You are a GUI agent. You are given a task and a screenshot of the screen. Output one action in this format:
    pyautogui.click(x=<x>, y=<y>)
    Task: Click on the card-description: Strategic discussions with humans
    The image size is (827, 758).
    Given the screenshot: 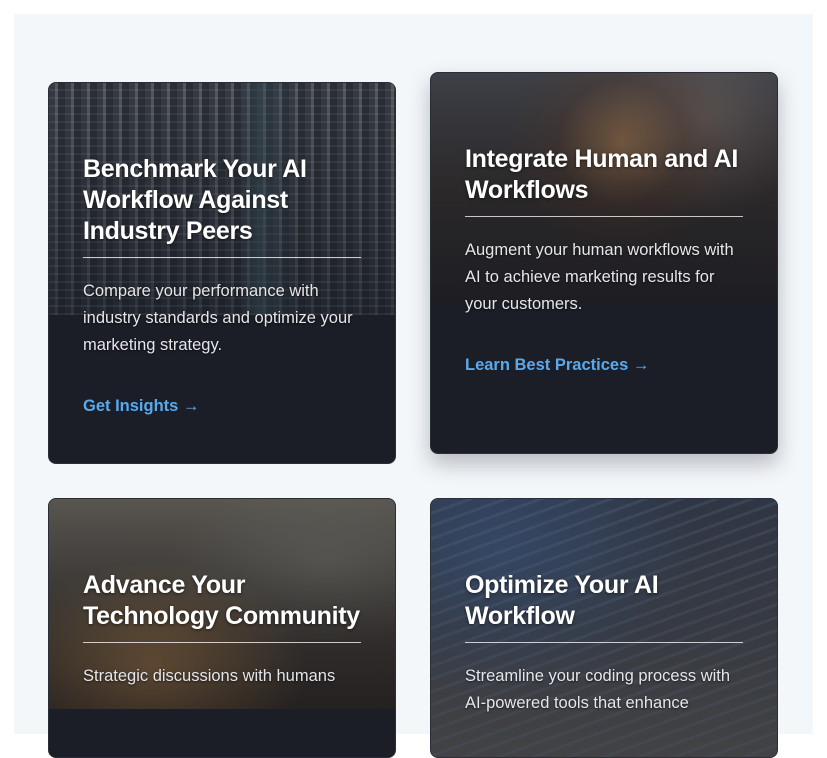 What is the action you would take?
    pyautogui.click(x=209, y=676)
    